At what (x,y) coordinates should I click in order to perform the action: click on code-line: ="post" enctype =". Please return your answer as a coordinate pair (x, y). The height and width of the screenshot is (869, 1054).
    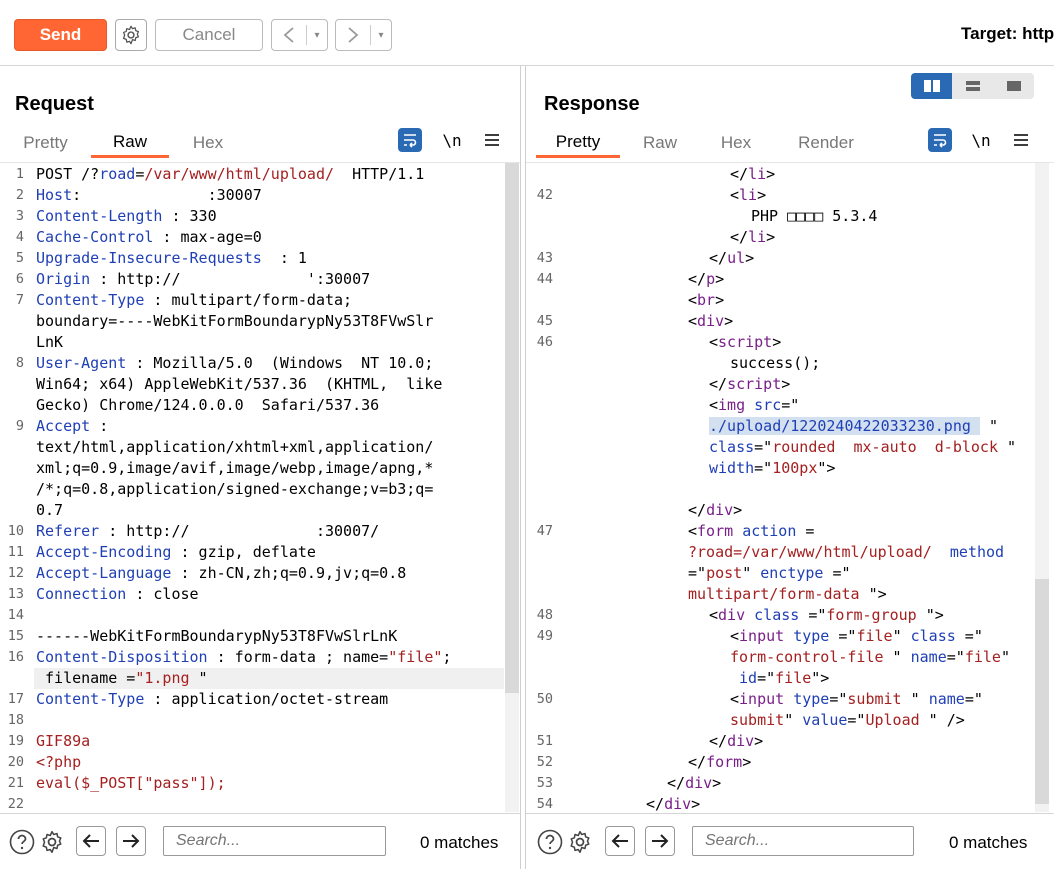
    Looking at the image, I should click on (769, 573).